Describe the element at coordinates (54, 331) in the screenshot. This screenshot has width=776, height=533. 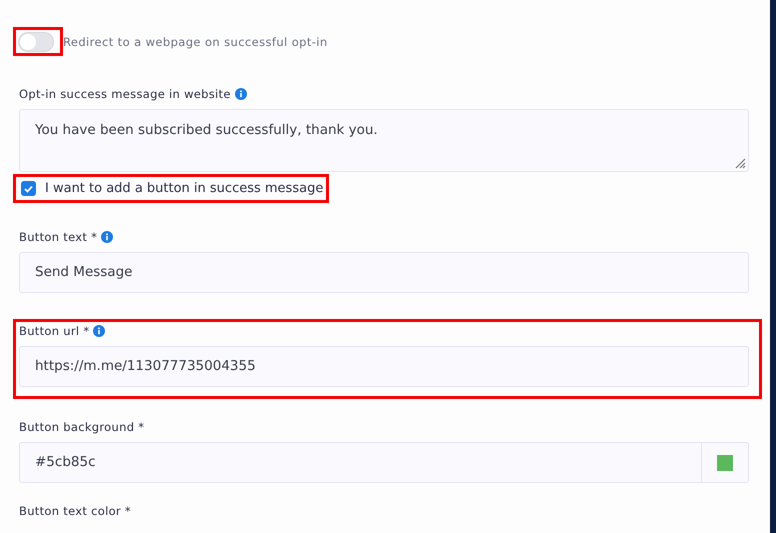
I see `field-label: Button url *` at that location.